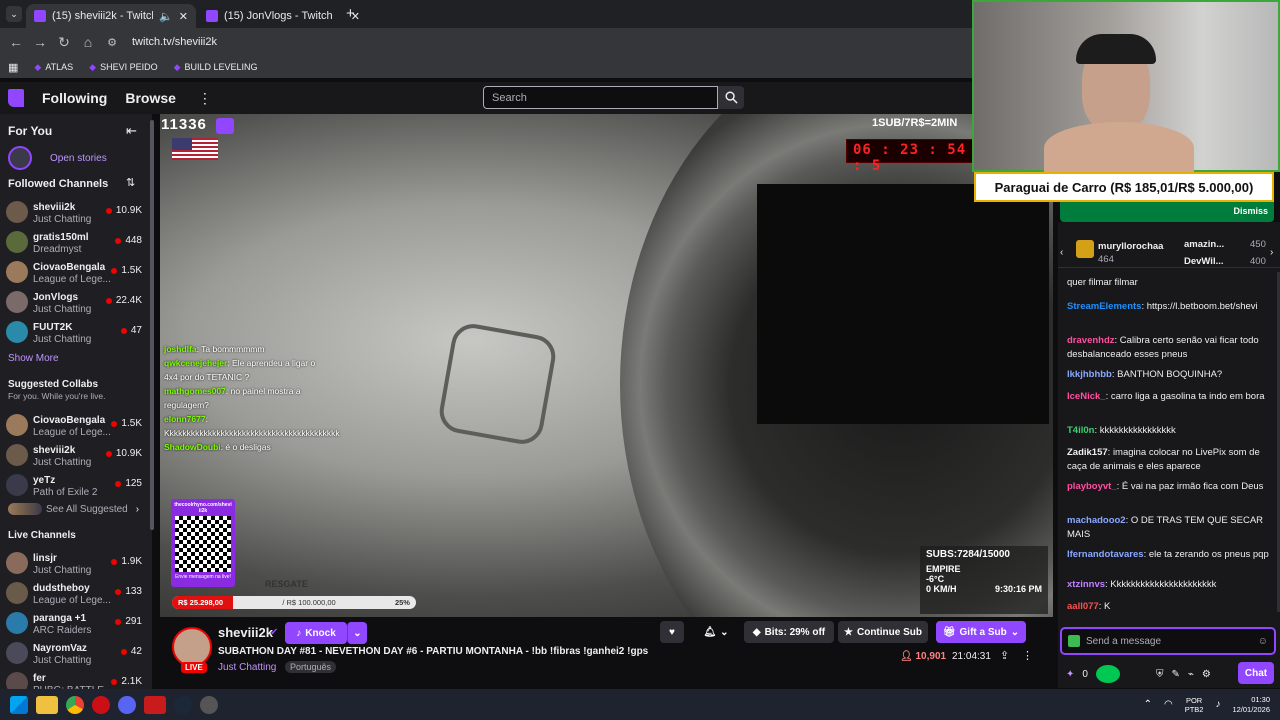 Image resolution: width=1280 pixels, height=720 pixels. What do you see at coordinates (101, 704) in the screenshot?
I see `opera-icon` at bounding box center [101, 704].